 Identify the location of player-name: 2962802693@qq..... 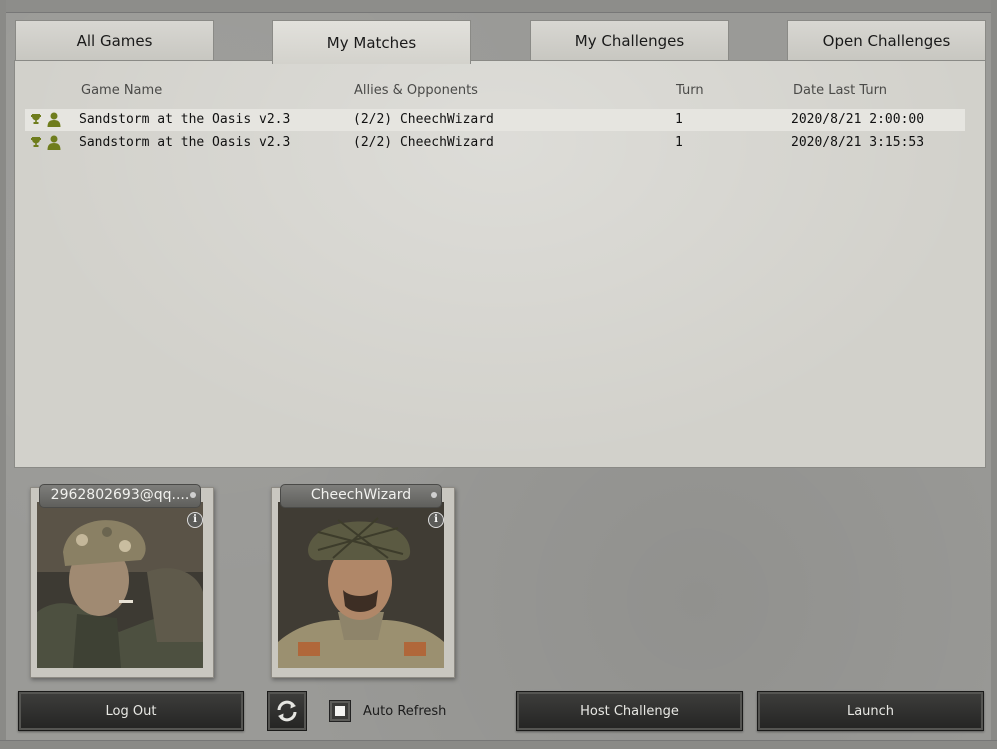
(120, 495).